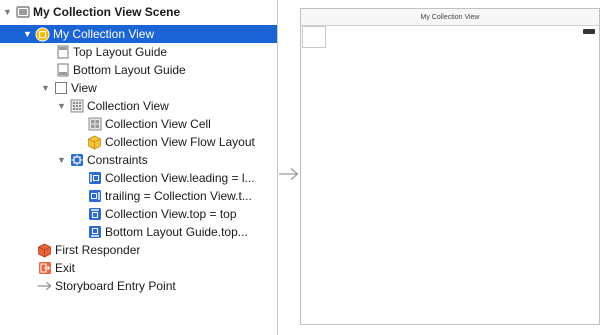 The height and width of the screenshot is (335, 613). Describe the element at coordinates (42, 34) in the screenshot. I see `view-controller-icon` at that location.